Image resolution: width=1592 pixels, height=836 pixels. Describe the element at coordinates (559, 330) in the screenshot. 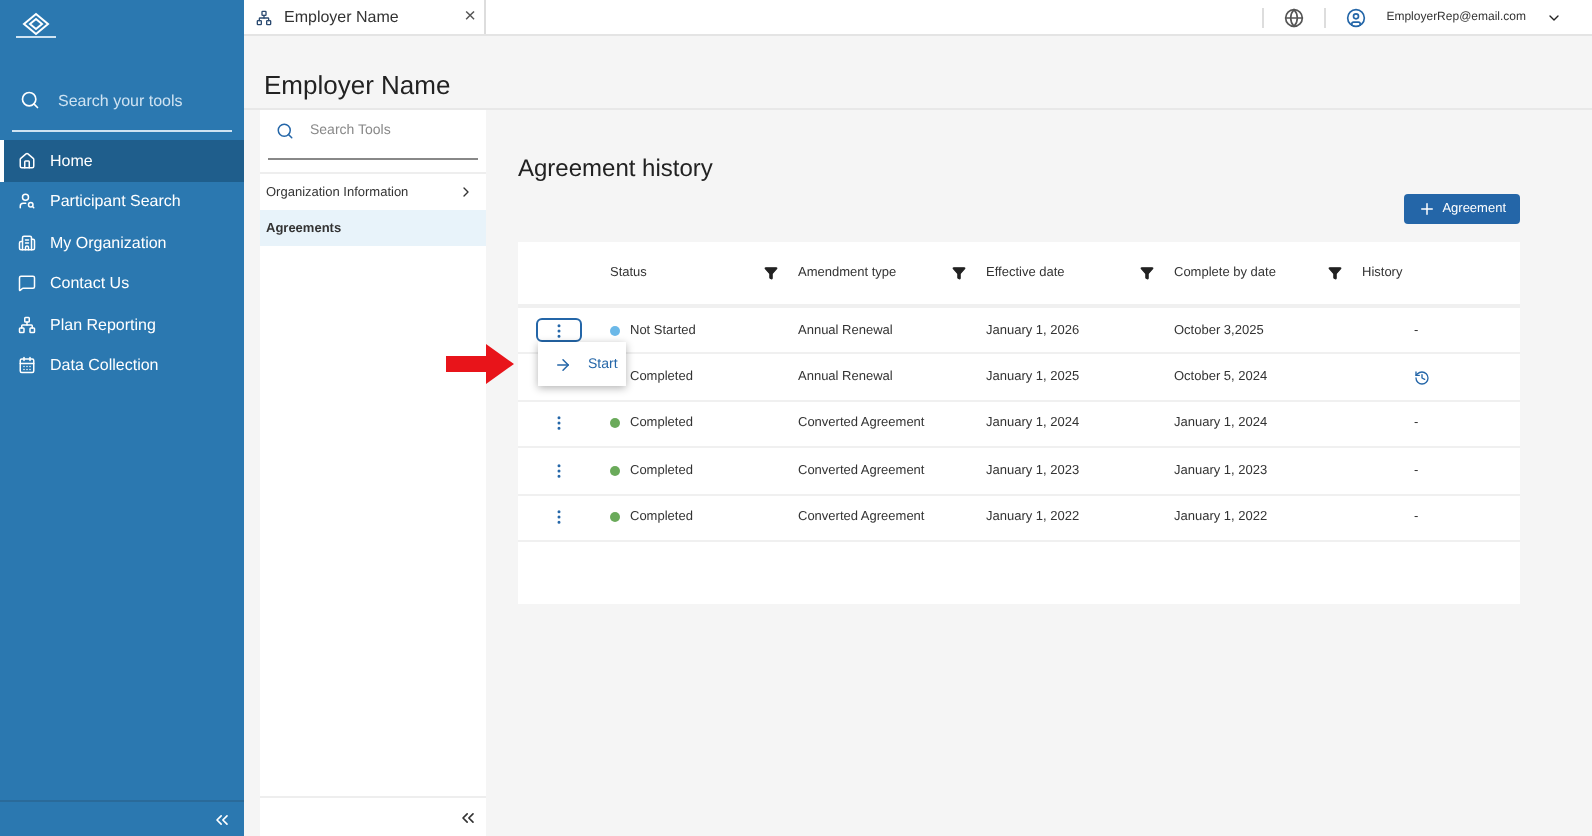

I see `row-menu-button` at that location.